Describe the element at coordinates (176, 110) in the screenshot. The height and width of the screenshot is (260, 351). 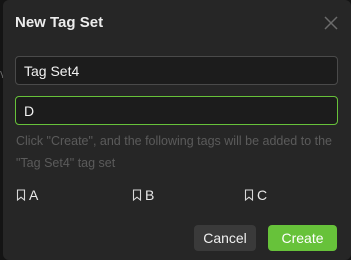
I see `tags-input` at that location.